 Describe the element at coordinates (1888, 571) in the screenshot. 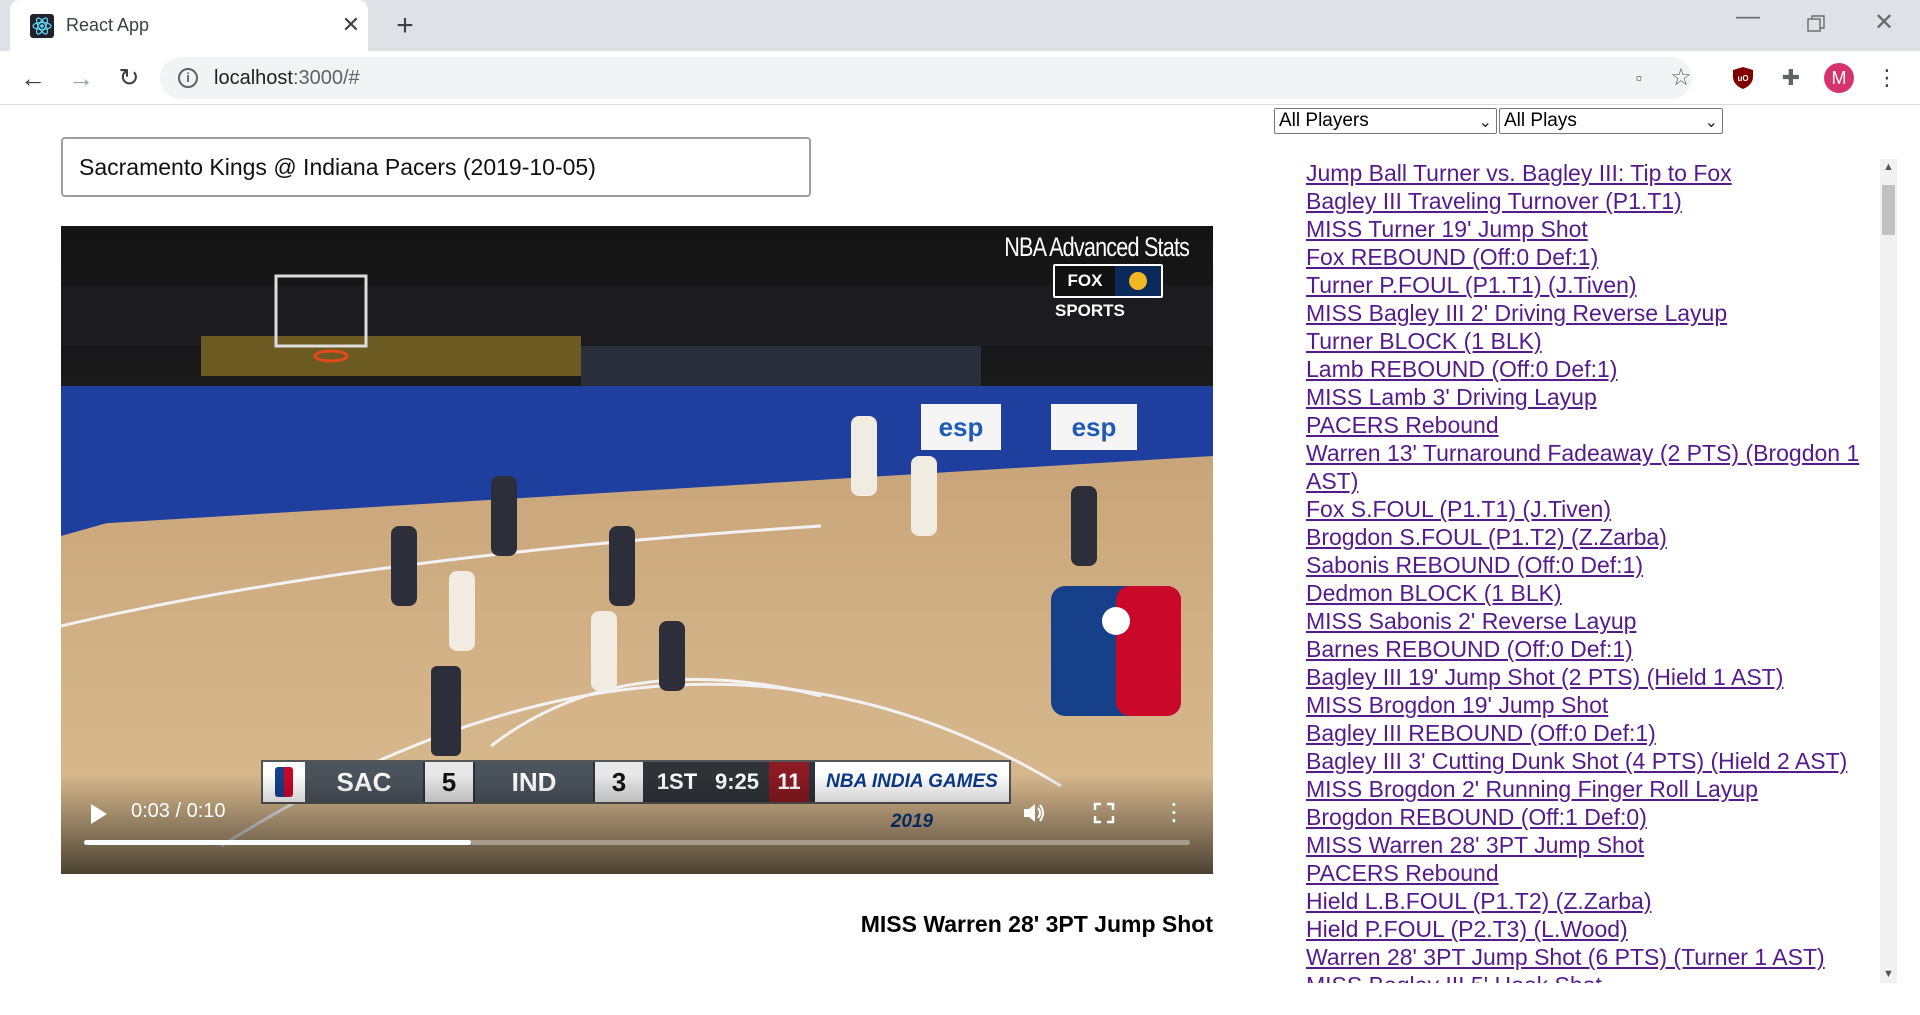

I see `plays-list-scrollbar: ▲ ▼` at that location.